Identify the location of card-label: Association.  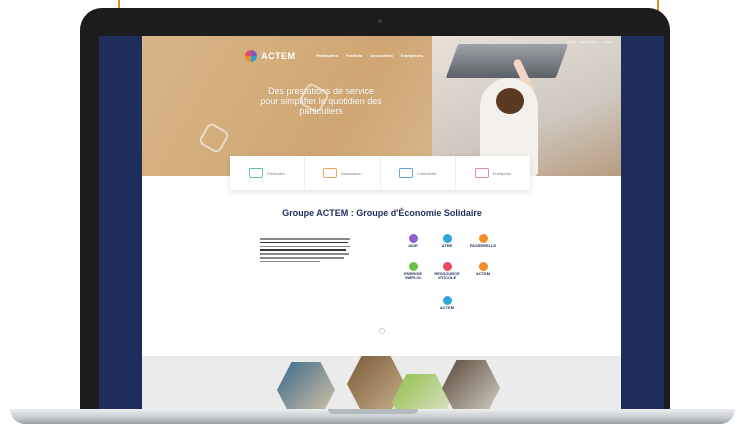
(351, 173).